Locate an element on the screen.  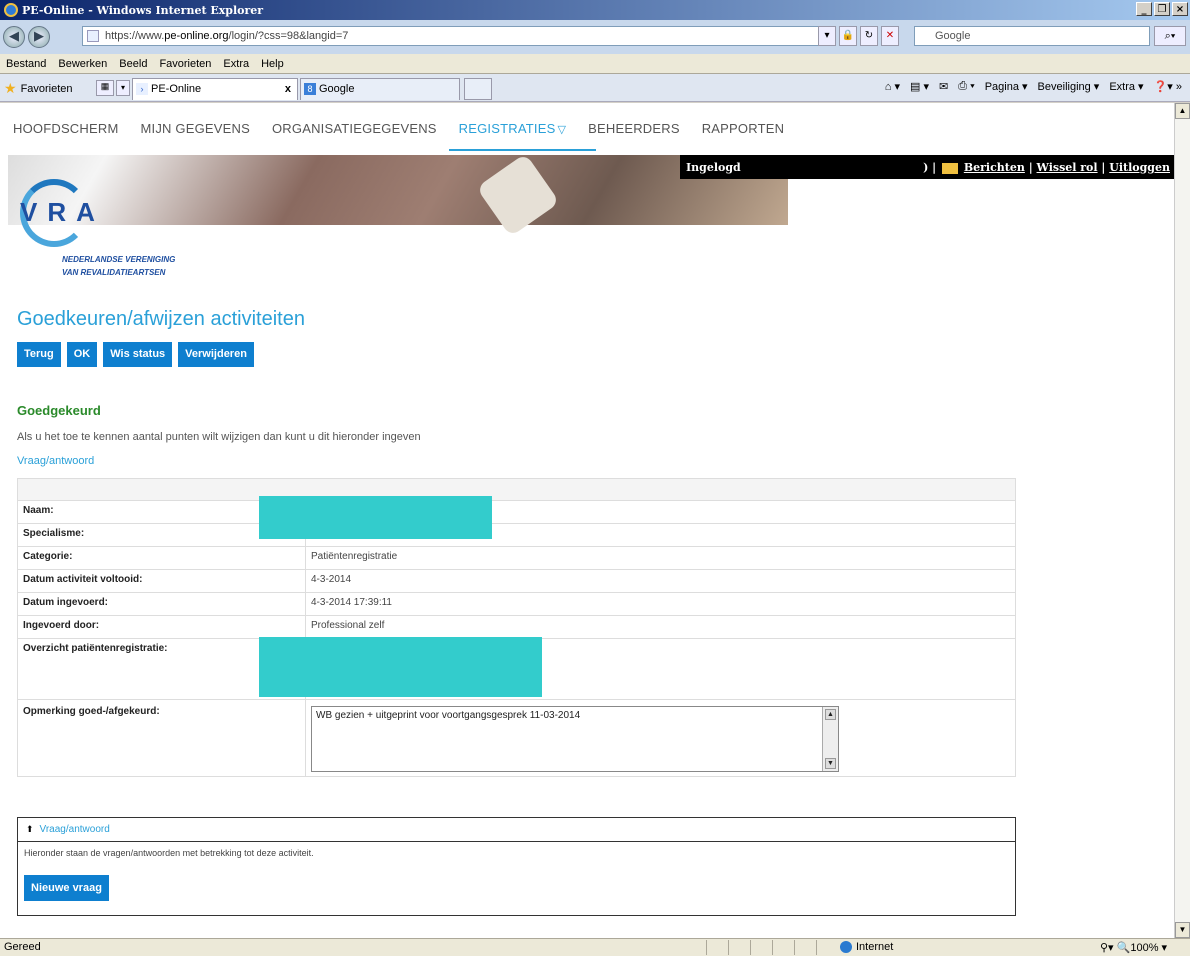
clear-status-button: Wis status is located at coordinates (138, 354).